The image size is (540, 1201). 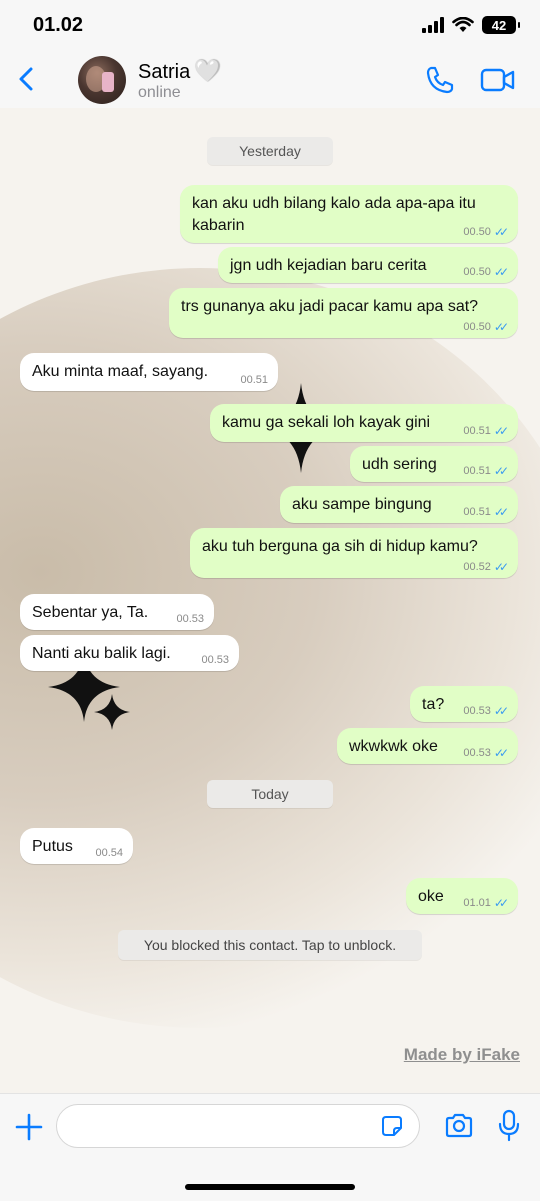 What do you see at coordinates (392, 1126) in the screenshot?
I see `sticker-icon` at bounding box center [392, 1126].